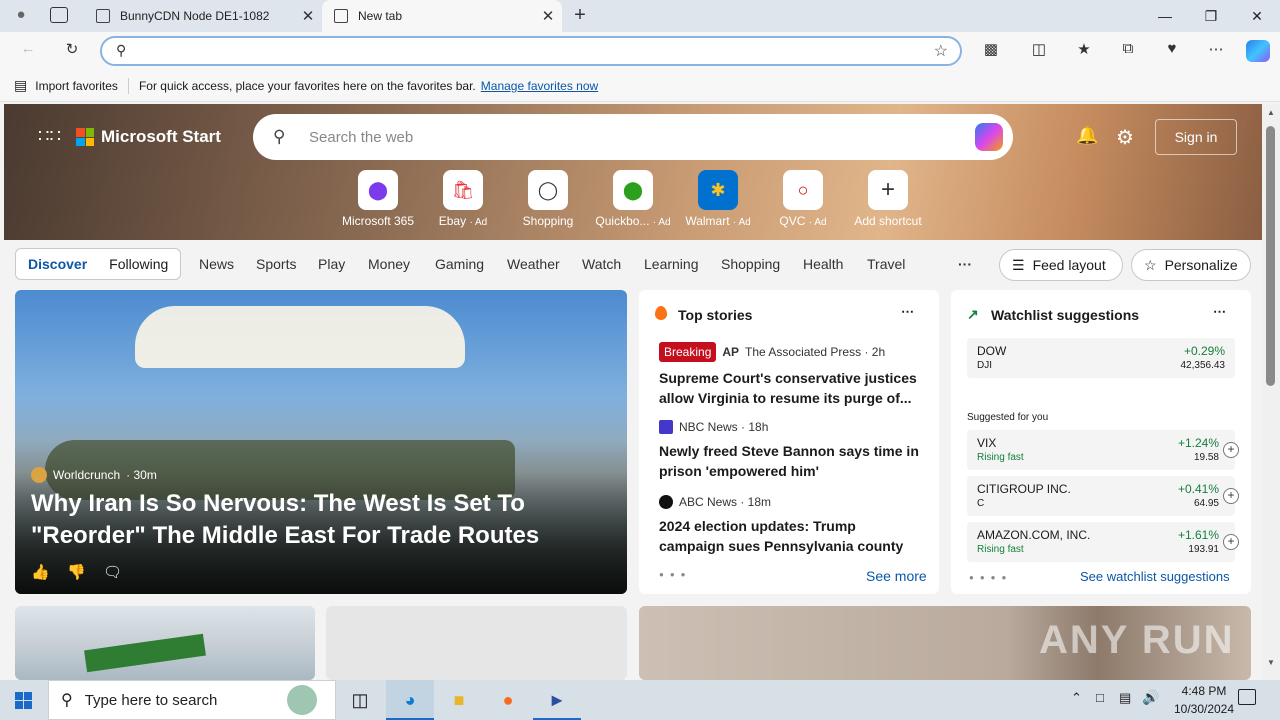  What do you see at coordinates (161, 137) in the screenshot?
I see `brand-title: Microsoft Start` at bounding box center [161, 137].